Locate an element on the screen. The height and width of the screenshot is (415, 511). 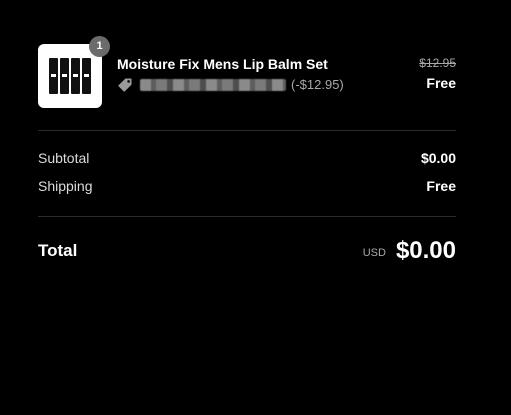
subtotal-row: Subtotal $0.00 is located at coordinates (247, 158).